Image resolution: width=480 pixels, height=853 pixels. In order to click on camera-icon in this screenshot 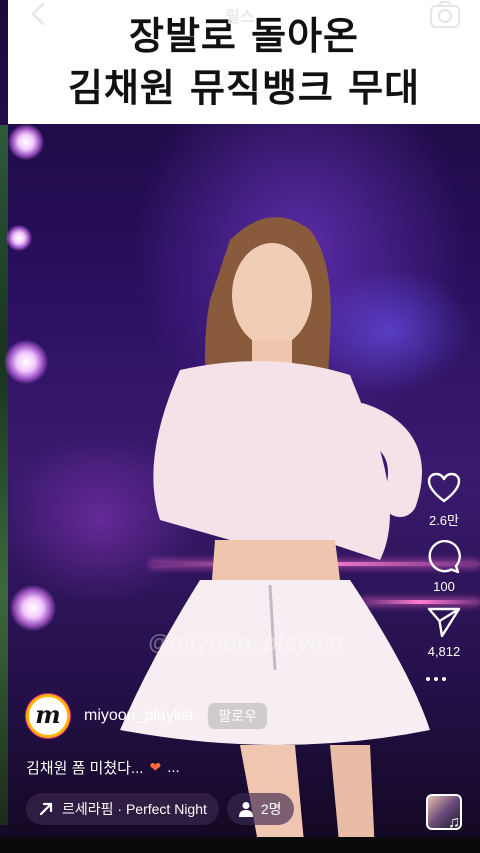, I will do `click(445, 14)`.